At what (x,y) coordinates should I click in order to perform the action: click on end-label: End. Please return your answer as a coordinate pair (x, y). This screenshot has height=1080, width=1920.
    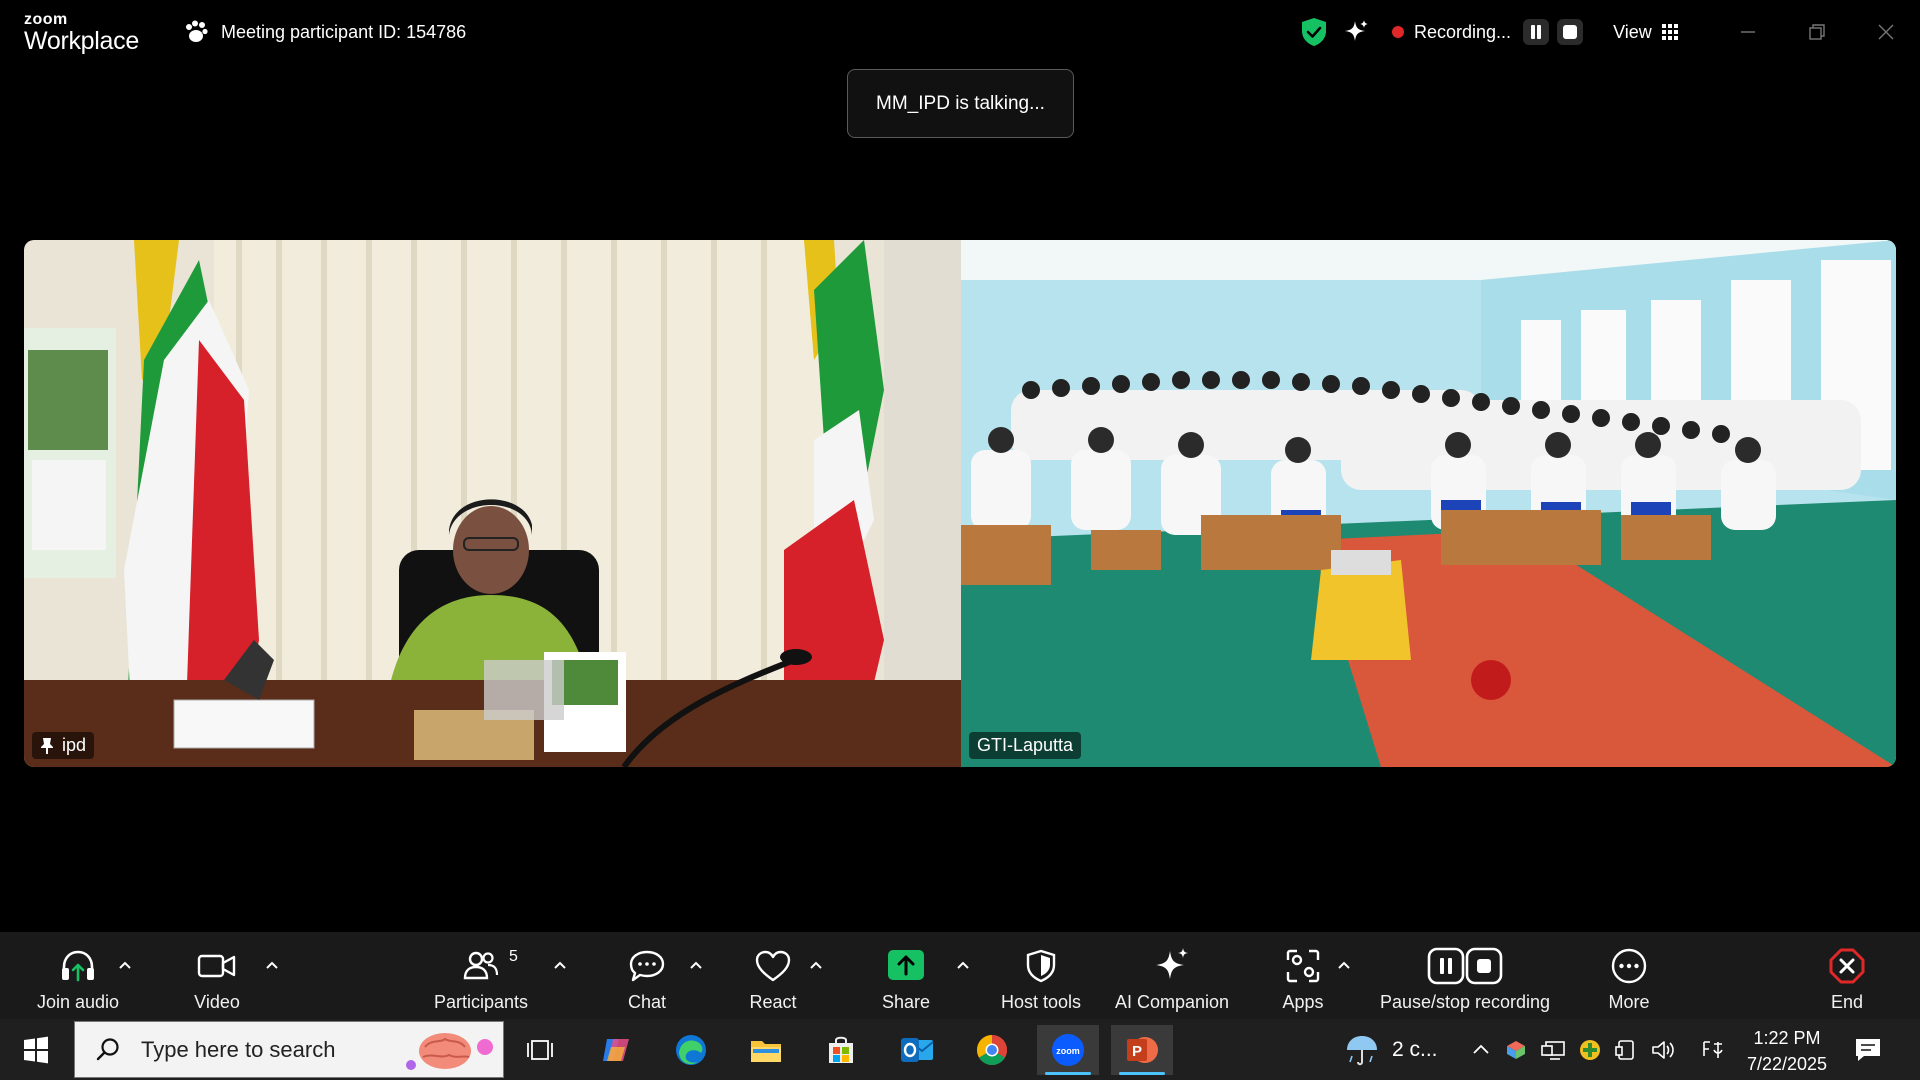
    Looking at the image, I should click on (1847, 1002).